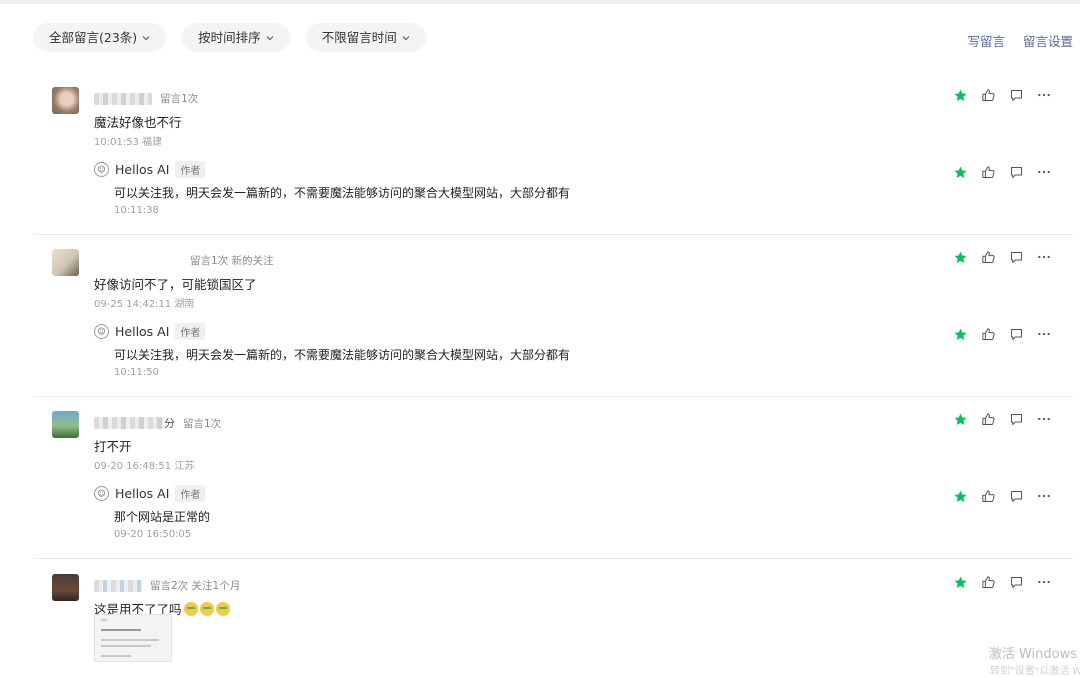 This screenshot has height=677, width=1080. I want to click on comment-time: 09-25 14:42:11 湖南, so click(144, 304).